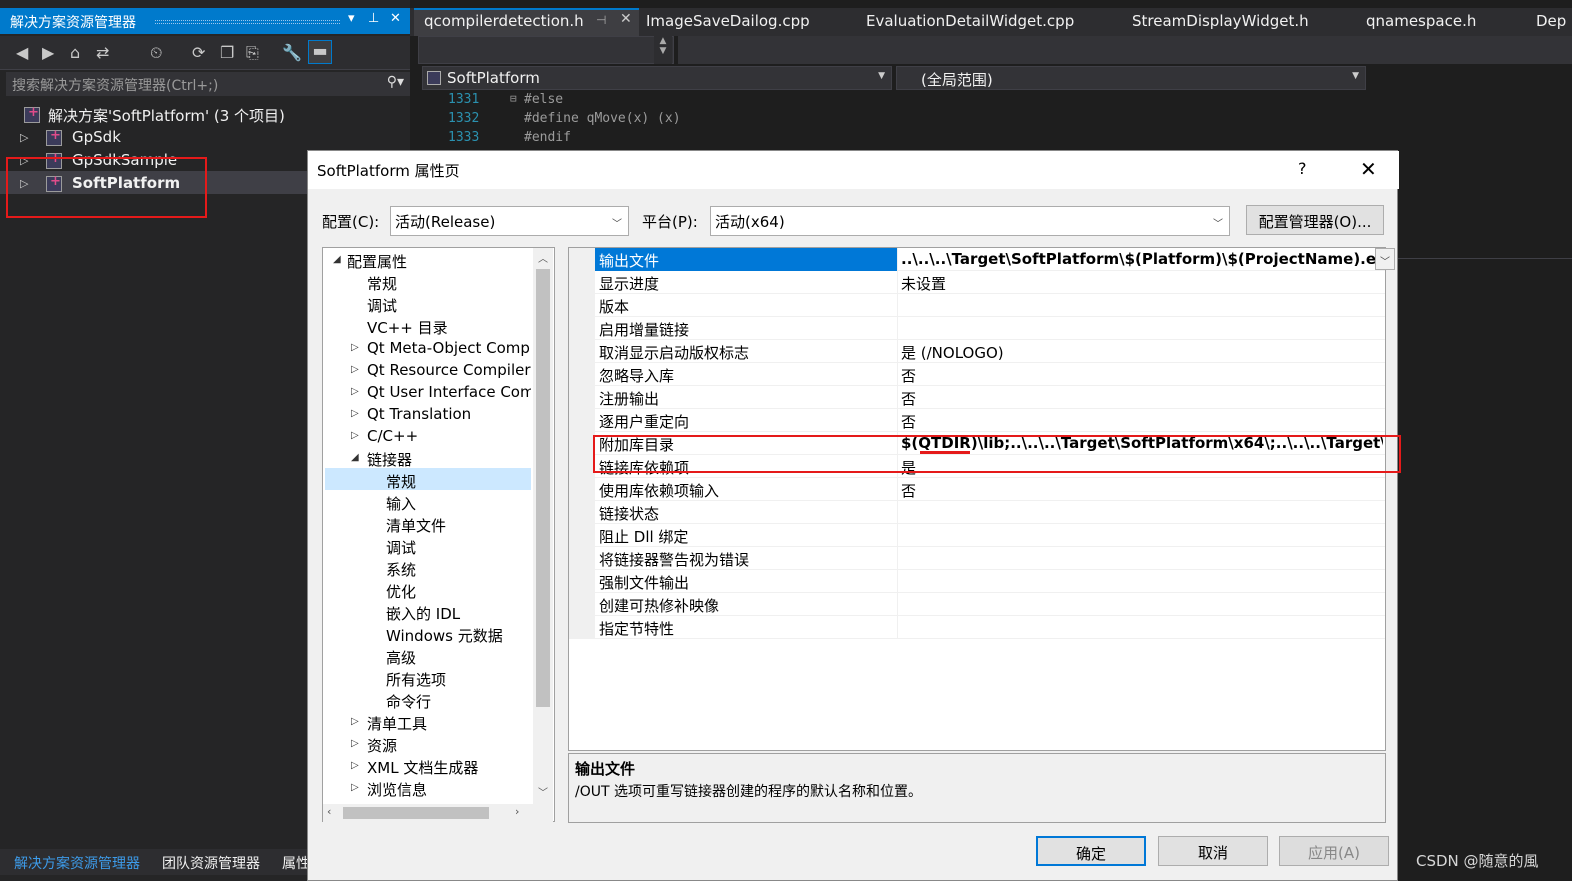  What do you see at coordinates (543, 257) in the screenshot?
I see `scroll-up-icon: ︿` at bounding box center [543, 257].